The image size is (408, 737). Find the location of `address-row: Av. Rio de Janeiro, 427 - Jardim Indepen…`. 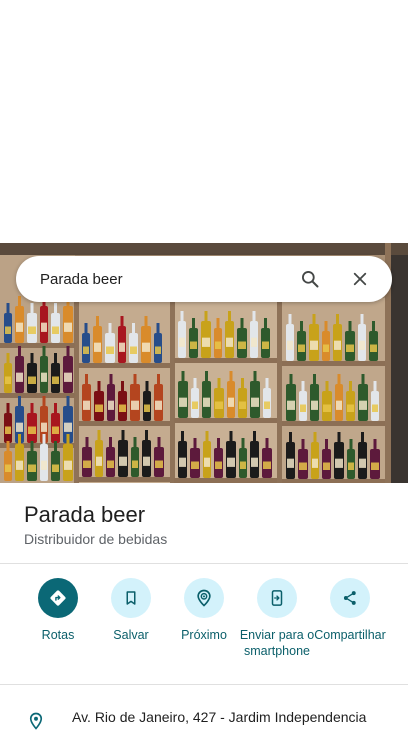

address-row: Av. Rio de Janeiro, 427 - Jardim Indepen… is located at coordinates (204, 719).